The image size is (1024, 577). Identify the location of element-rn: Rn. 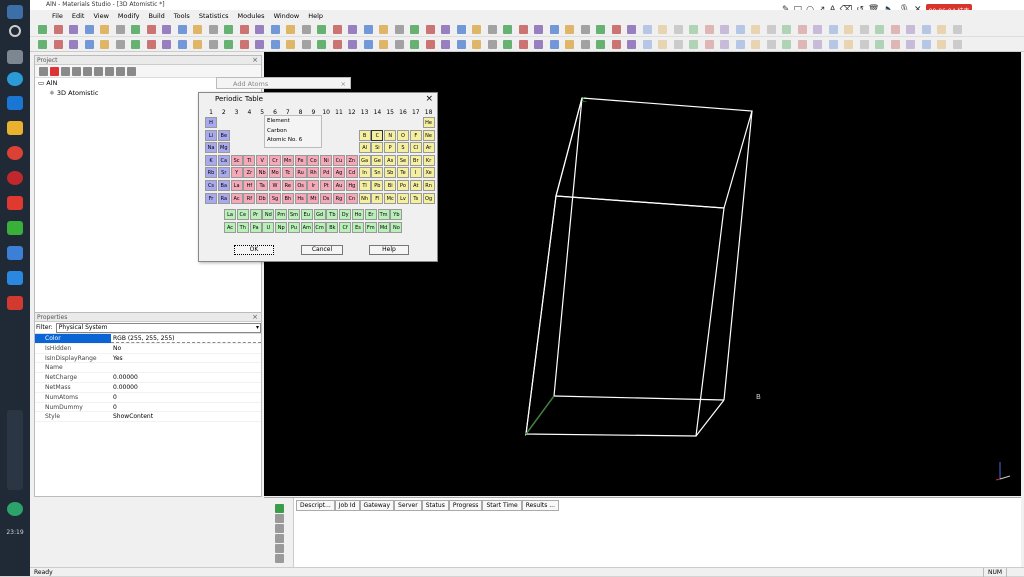
(428, 185).